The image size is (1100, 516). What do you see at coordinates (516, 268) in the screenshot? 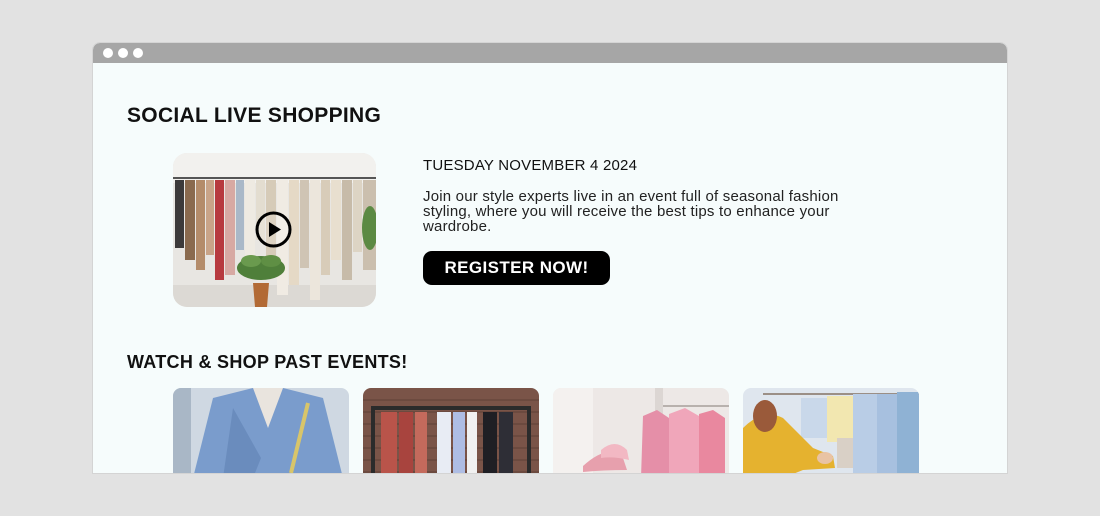
I see `register-button: REGISTER NOW!` at bounding box center [516, 268].